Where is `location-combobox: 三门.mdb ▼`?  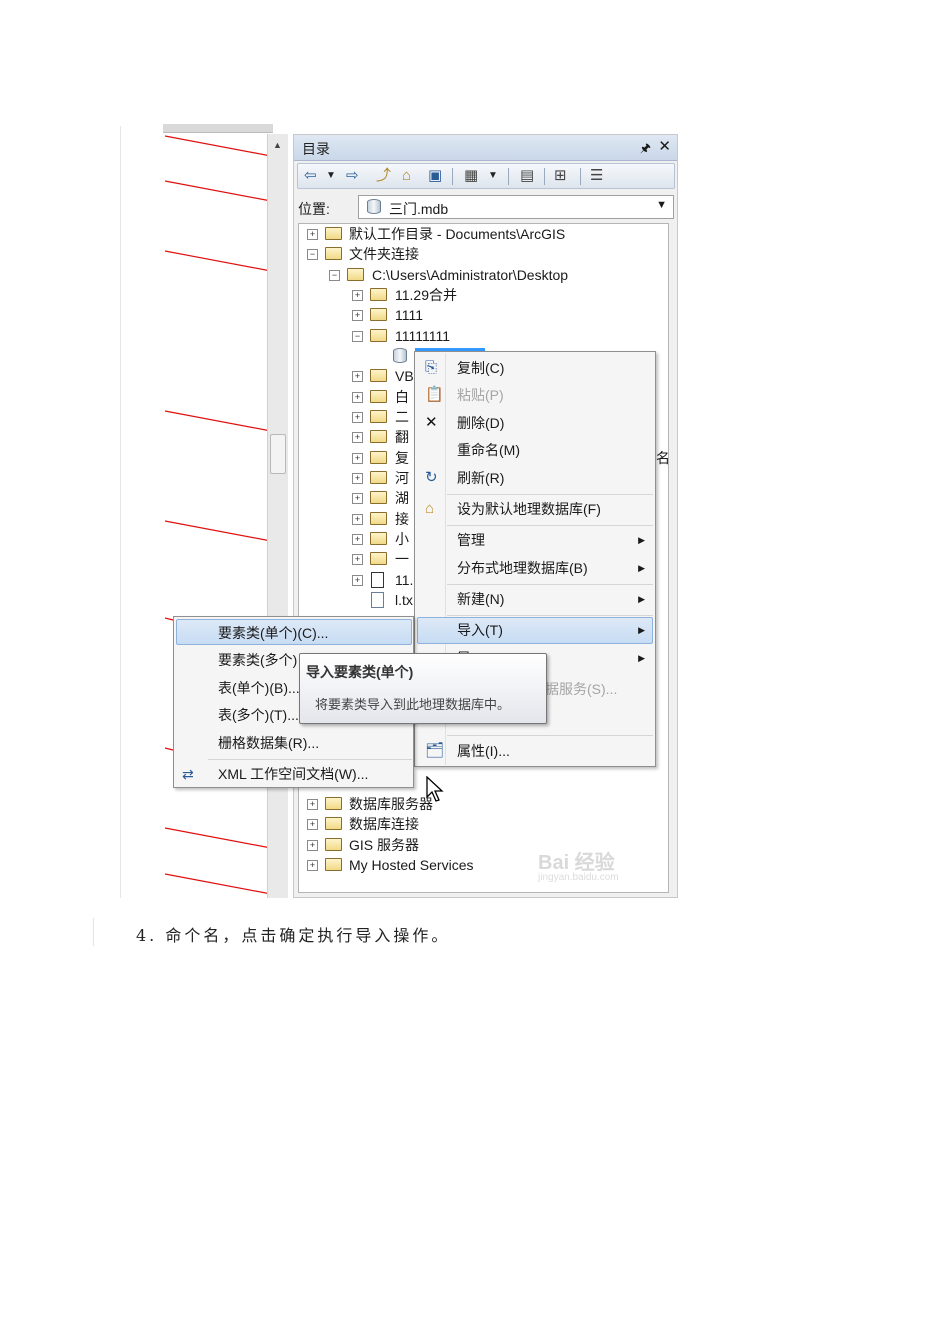 location-combobox: 三门.mdb ▼ is located at coordinates (516, 207).